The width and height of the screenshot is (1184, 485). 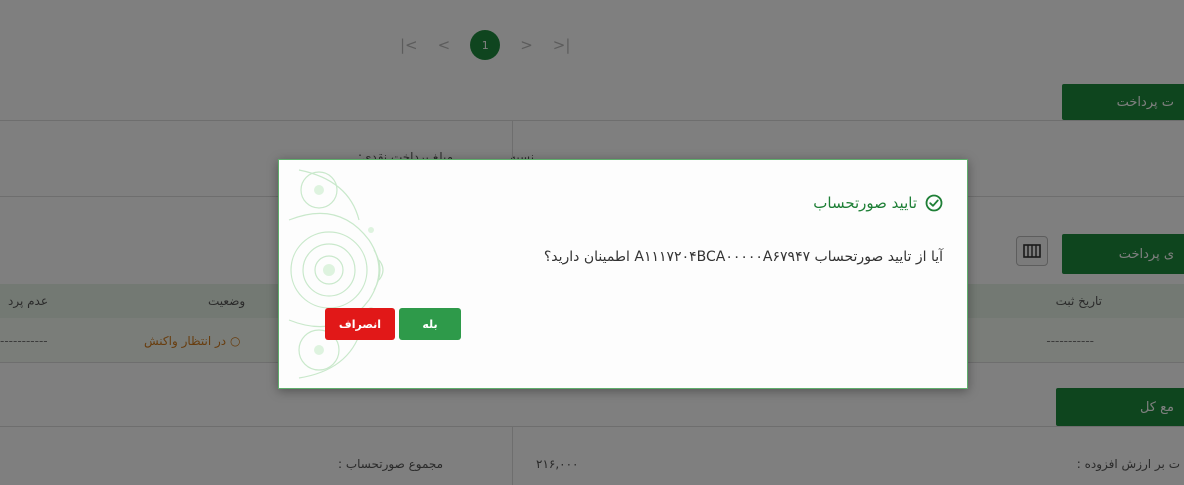 What do you see at coordinates (360, 324) in the screenshot?
I see `cancel-button: انصراف` at bounding box center [360, 324].